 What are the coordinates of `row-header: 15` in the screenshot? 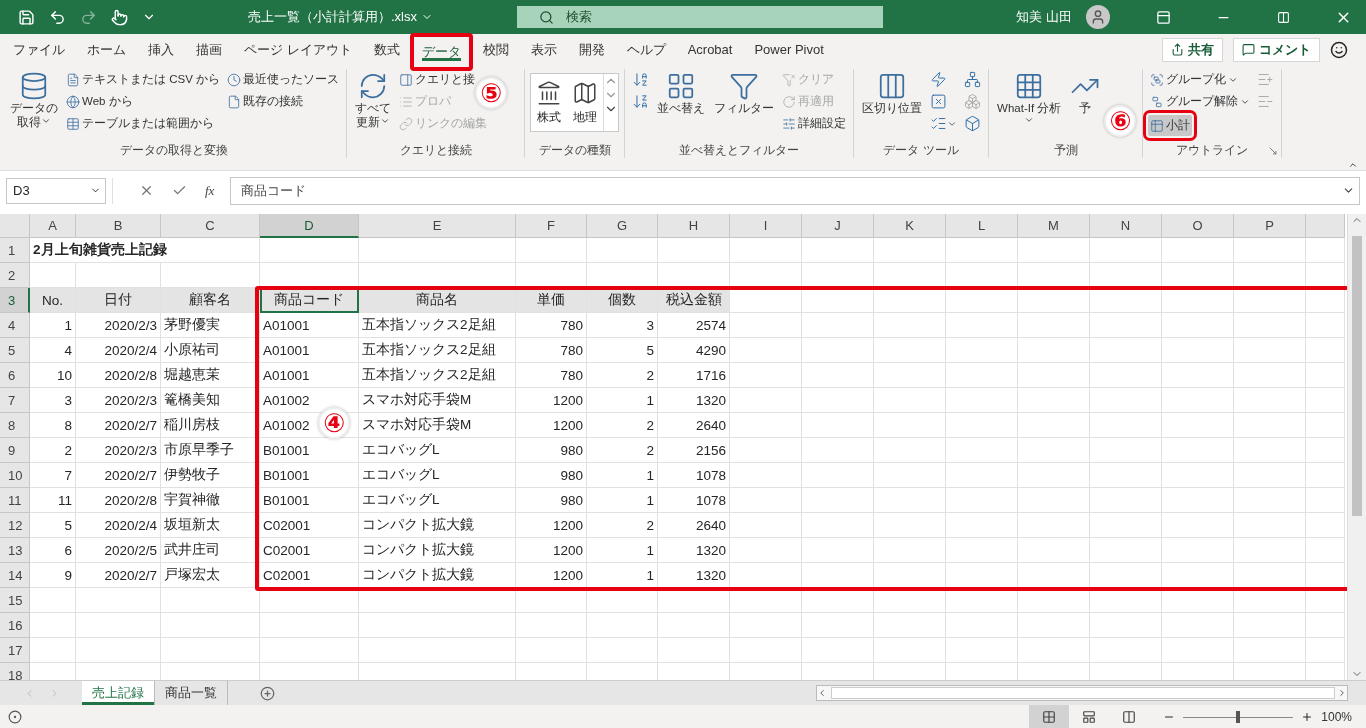 It's located at (15, 600).